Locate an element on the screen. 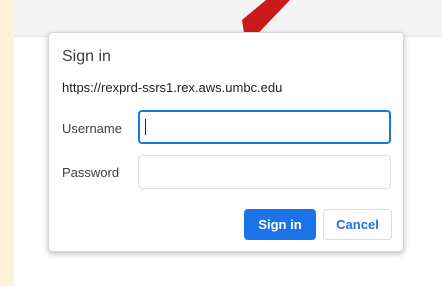 The width and height of the screenshot is (442, 286). site-url: https://rexprd-ssrs1.rex.aws.umbc.edu is located at coordinates (172, 87).